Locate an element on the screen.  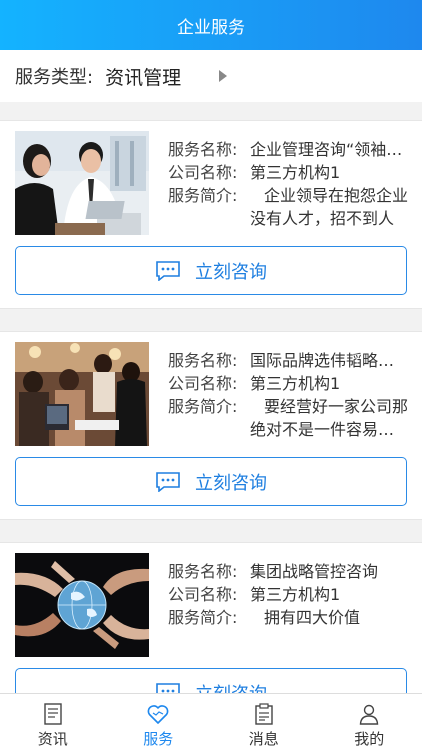
tab-label: 消息 is located at coordinates (263, 739).